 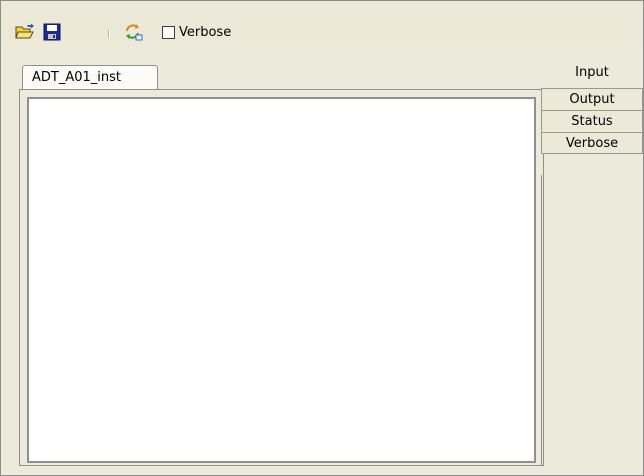 I want to click on side-tab-strip: Input Output Status Verbose, so click(x=592, y=106).